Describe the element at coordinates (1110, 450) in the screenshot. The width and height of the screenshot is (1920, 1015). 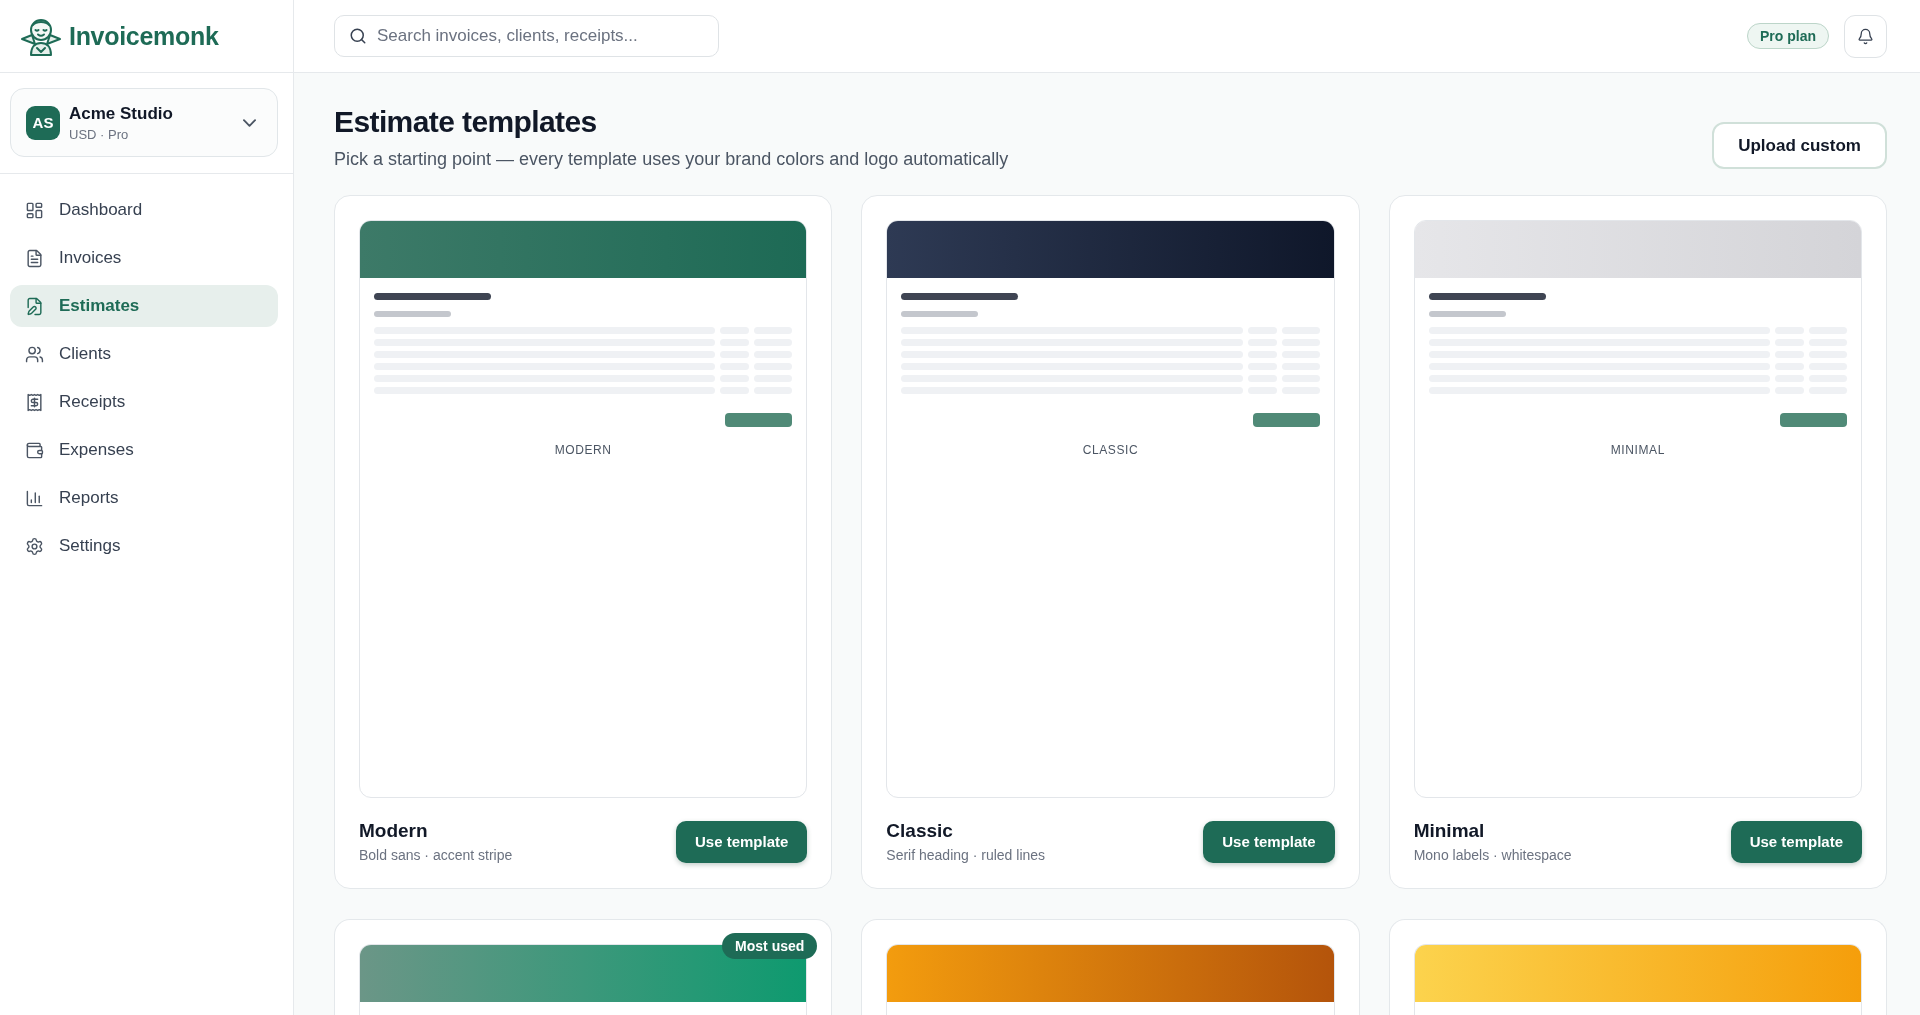
I see `template-style-label: CLASSIC` at that location.